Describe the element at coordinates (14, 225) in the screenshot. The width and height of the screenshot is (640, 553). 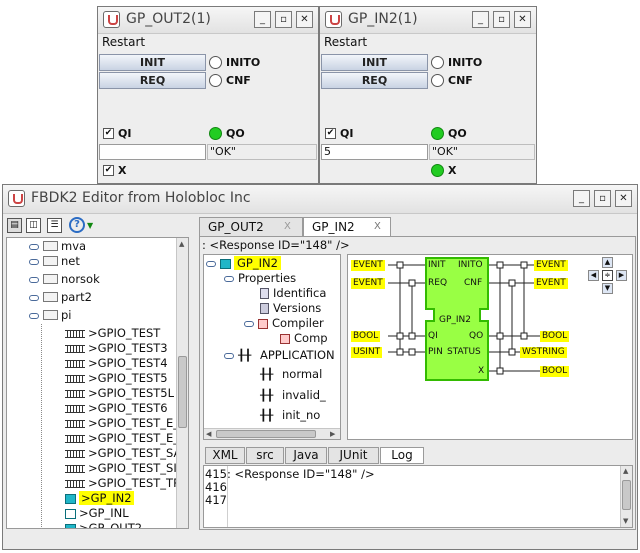
I see `save-icon: ▤` at that location.